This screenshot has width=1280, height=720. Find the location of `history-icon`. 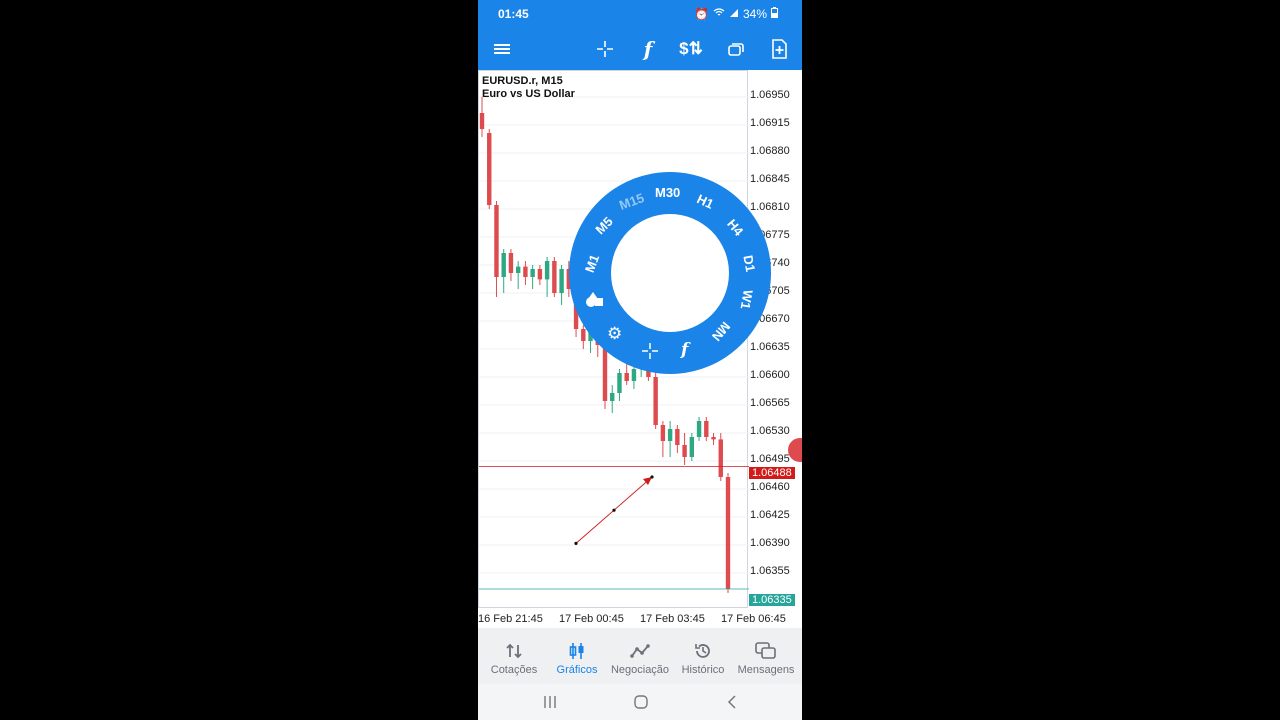

history-icon is located at coordinates (703, 651).